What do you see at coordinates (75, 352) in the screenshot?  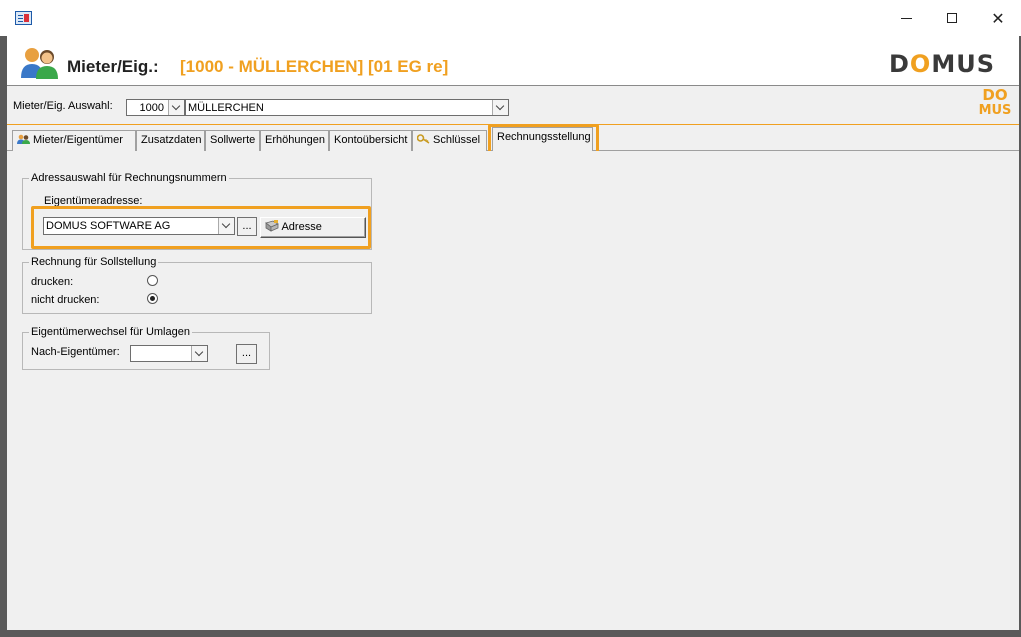 I see `new-owner-label: Nach-Eigentümer:` at bounding box center [75, 352].